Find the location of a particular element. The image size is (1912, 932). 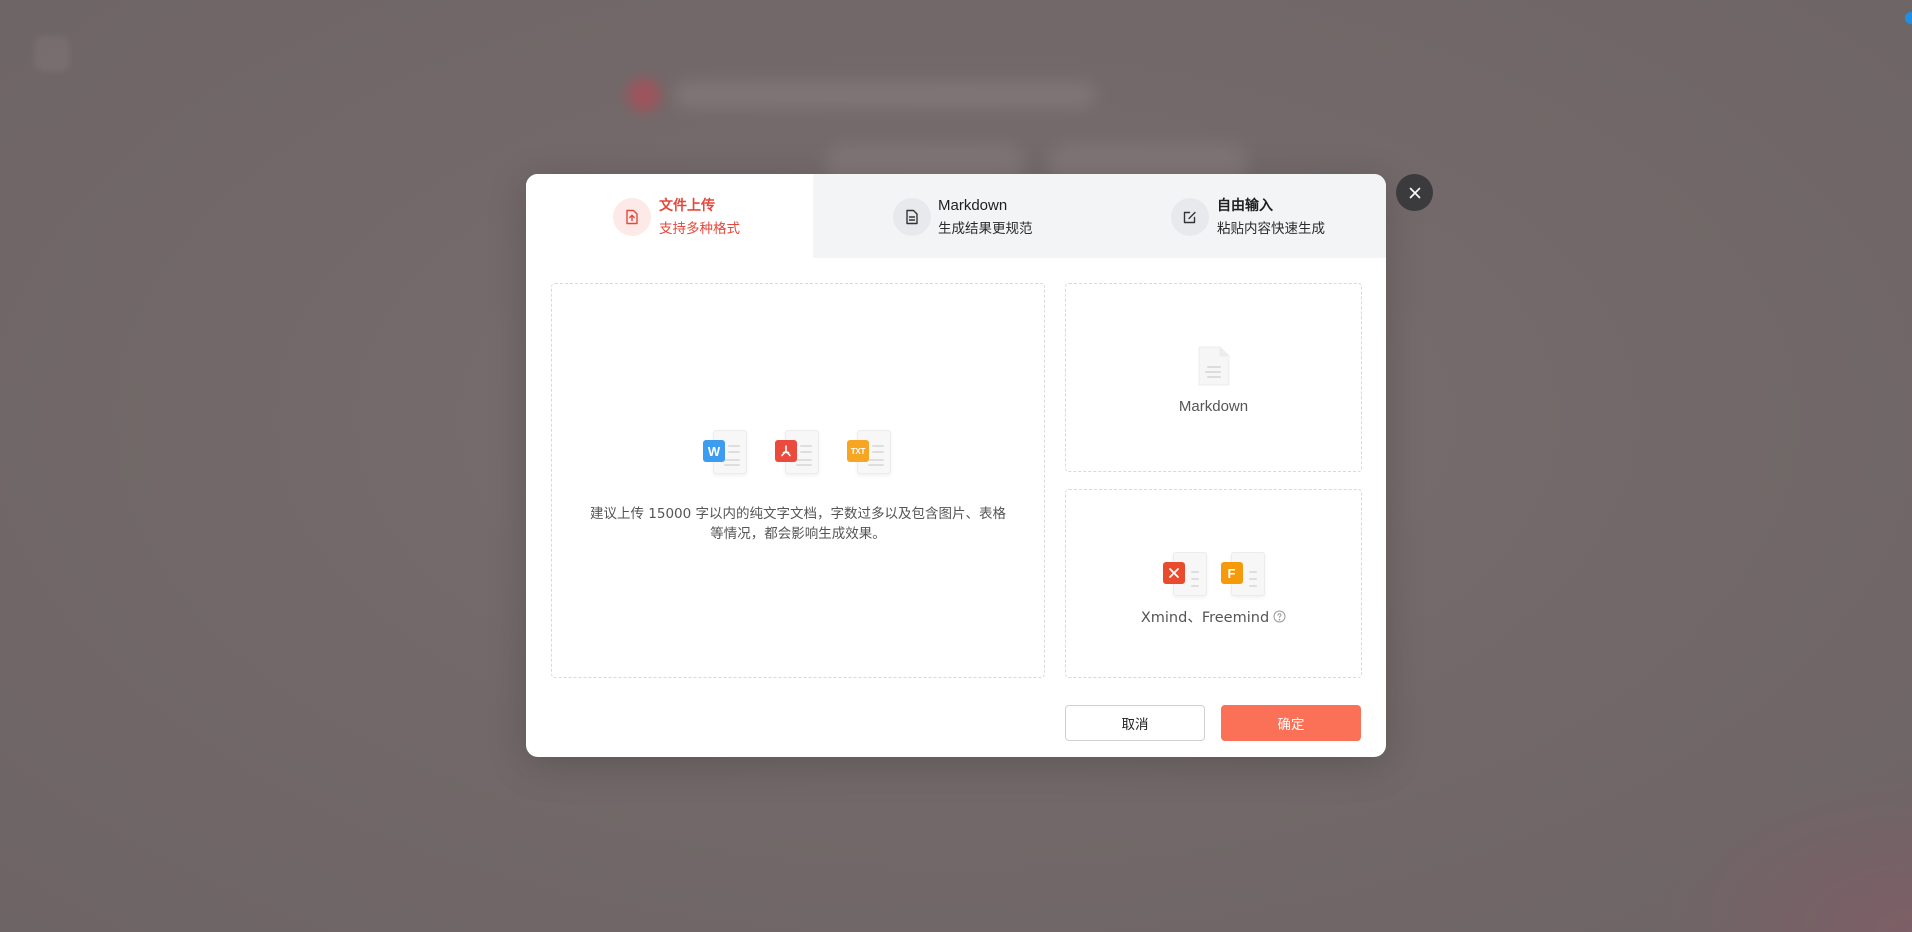

tab-title: 文件上传 is located at coordinates (687, 206).